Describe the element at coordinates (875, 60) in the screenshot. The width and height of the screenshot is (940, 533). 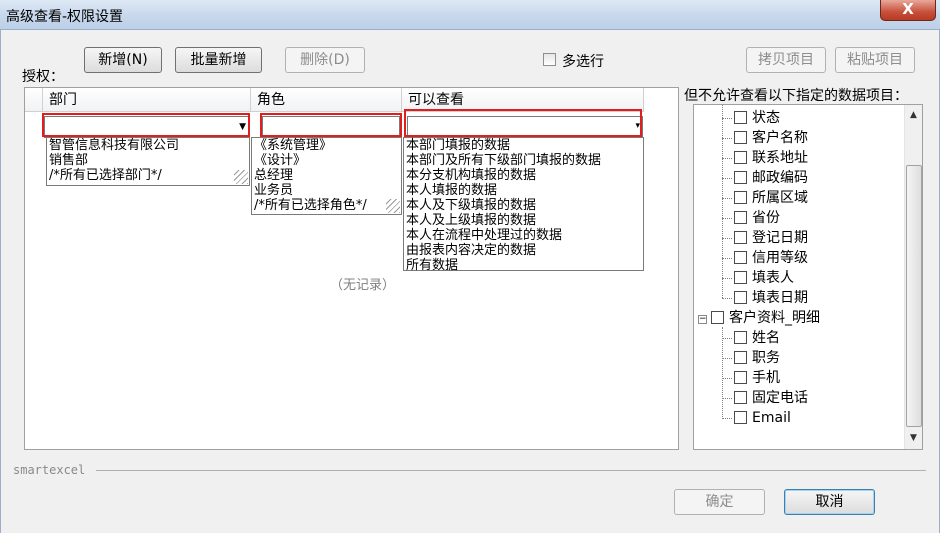
I see `paste-items-button: 粘贴项目` at that location.